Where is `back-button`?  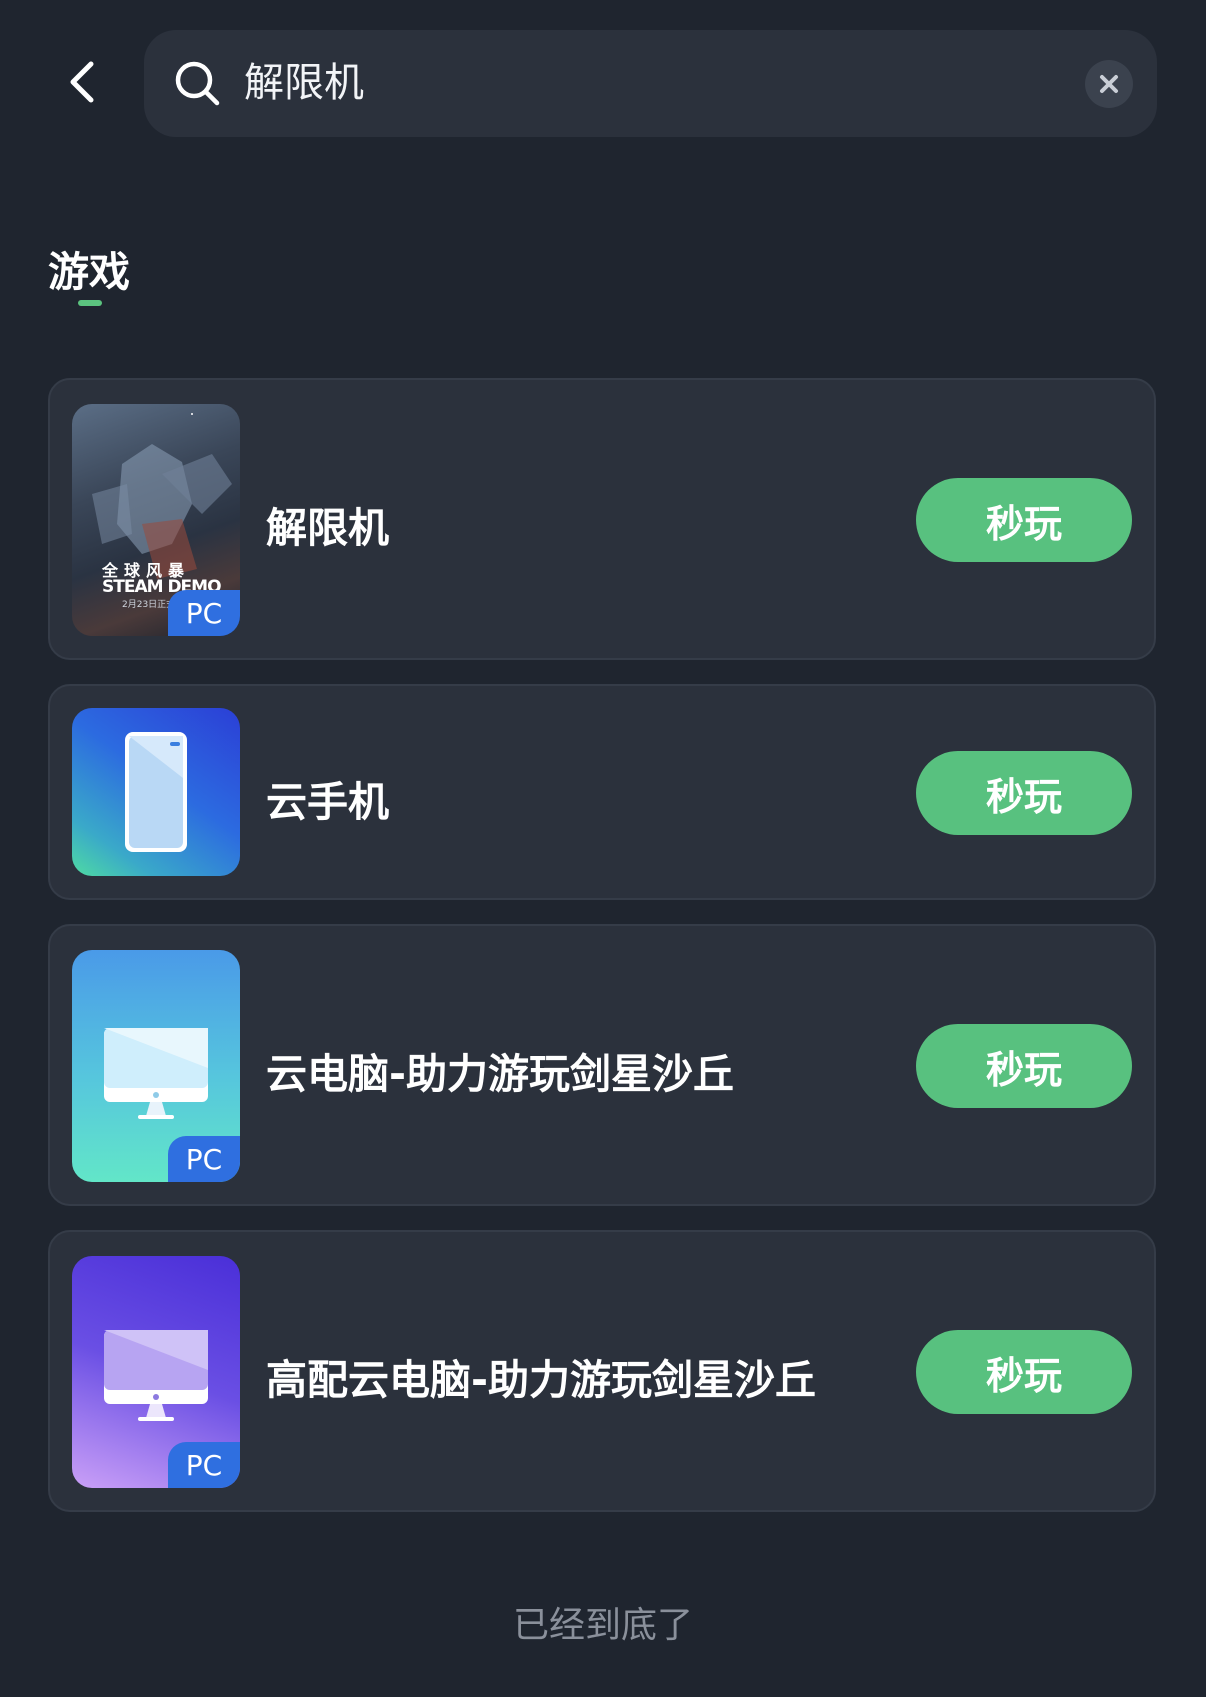
back-button is located at coordinates (82, 82).